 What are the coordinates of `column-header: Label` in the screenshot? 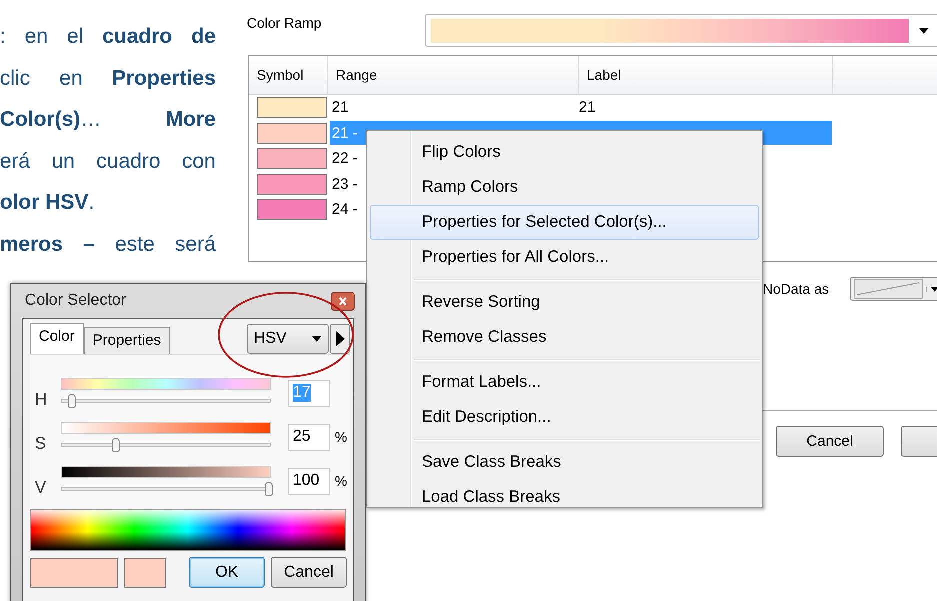 It's located at (706, 75).